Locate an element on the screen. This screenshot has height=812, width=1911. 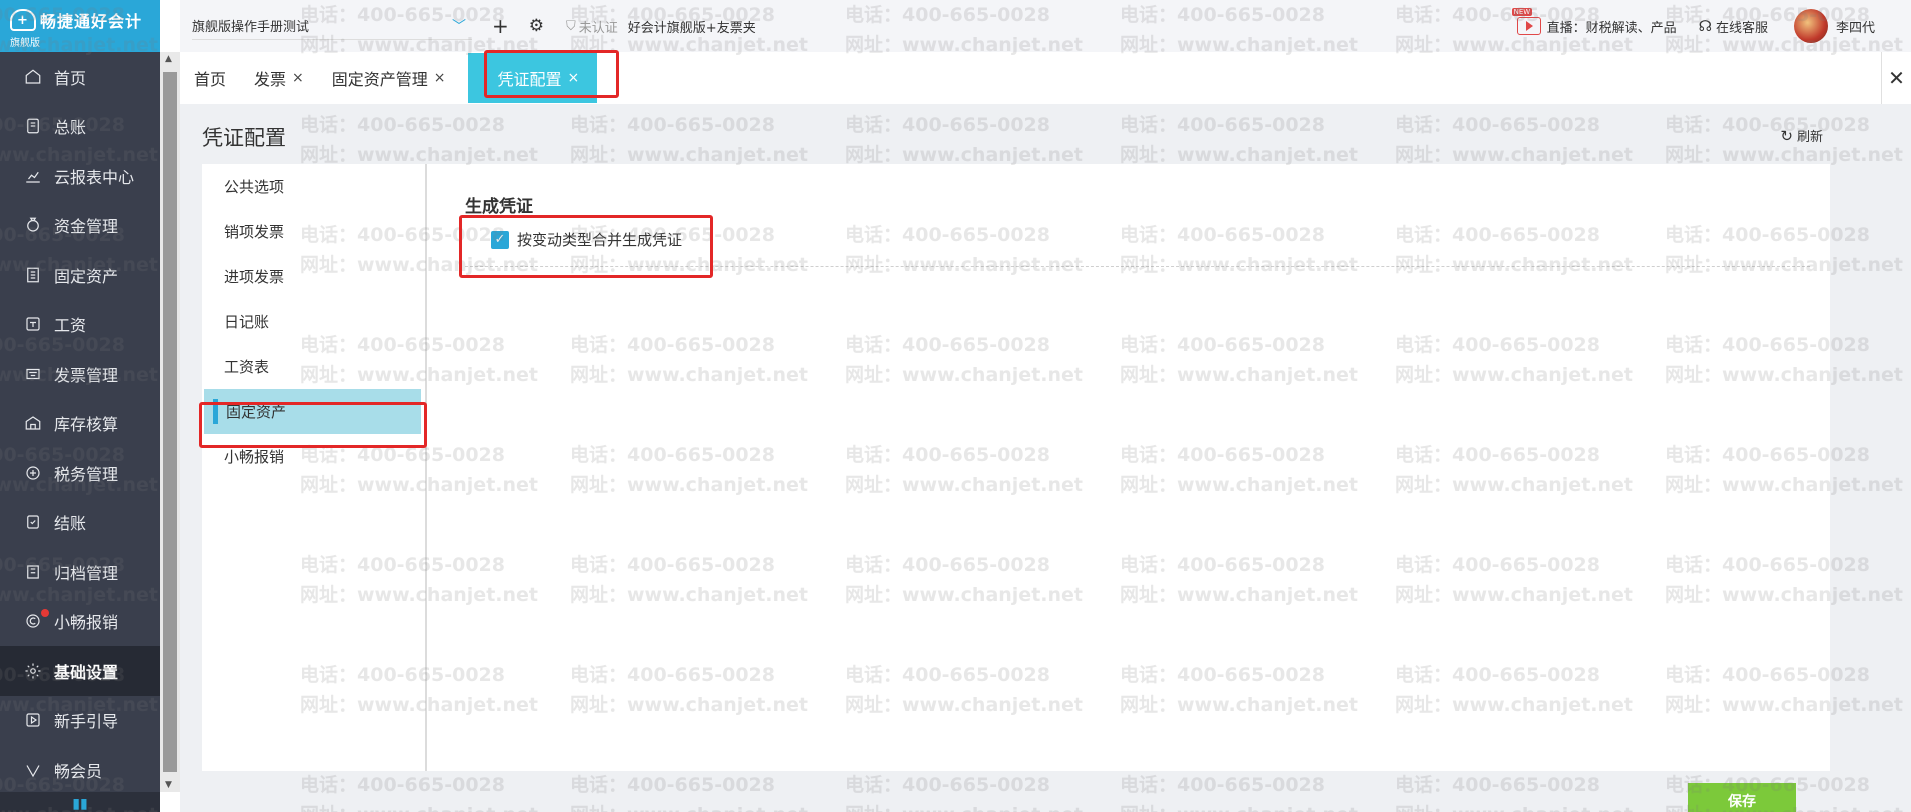
sidebar-item-label: 总账 is located at coordinates (70, 128).